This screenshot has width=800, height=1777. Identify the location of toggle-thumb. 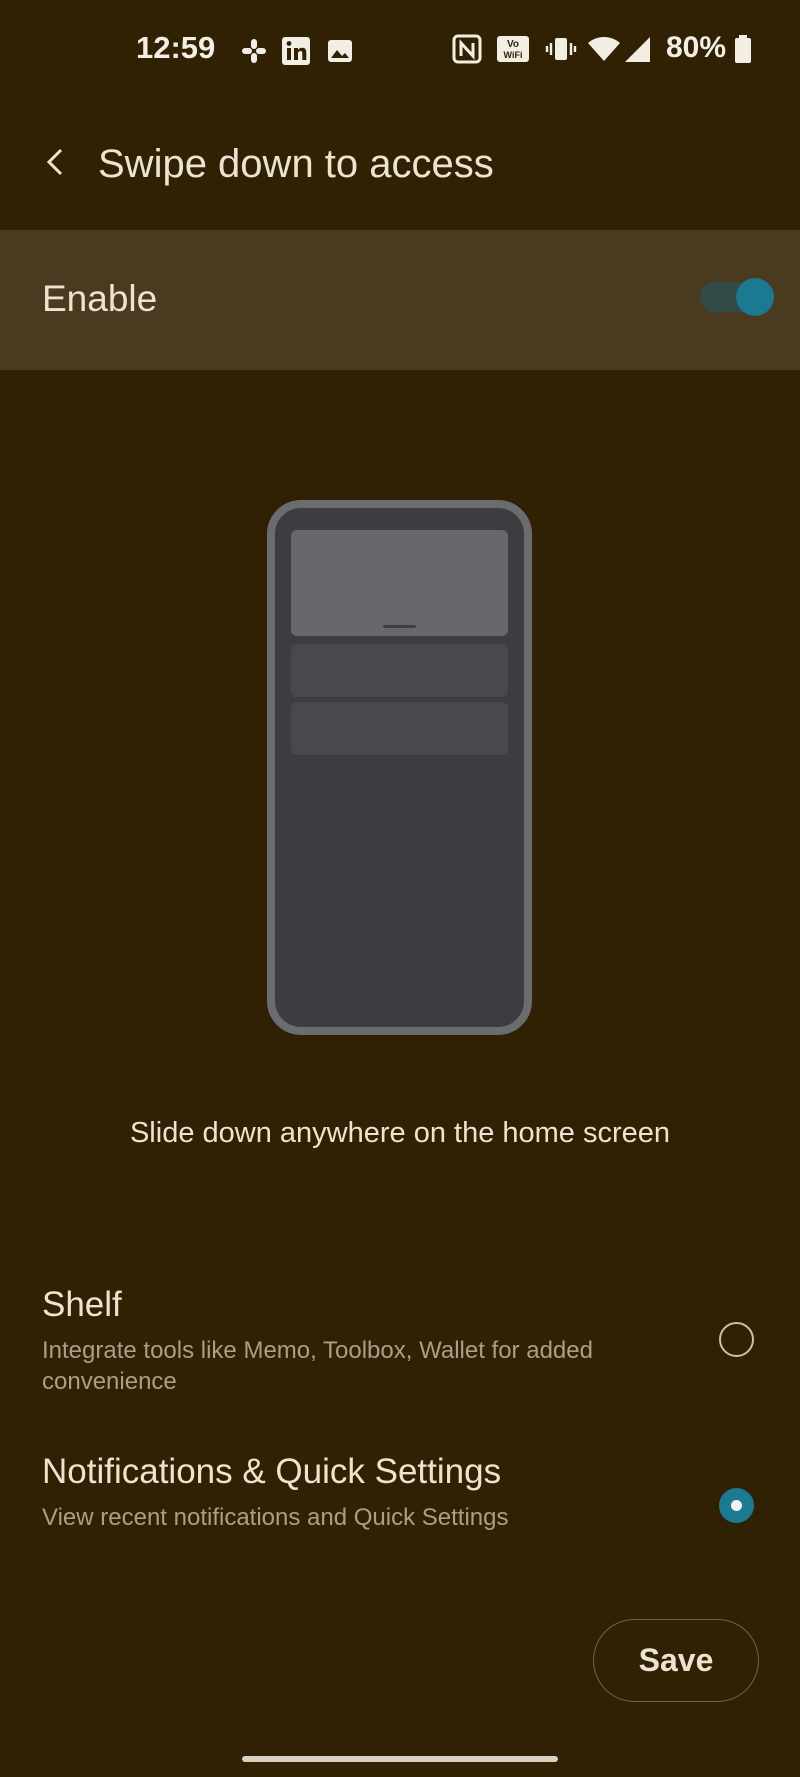
(755, 297).